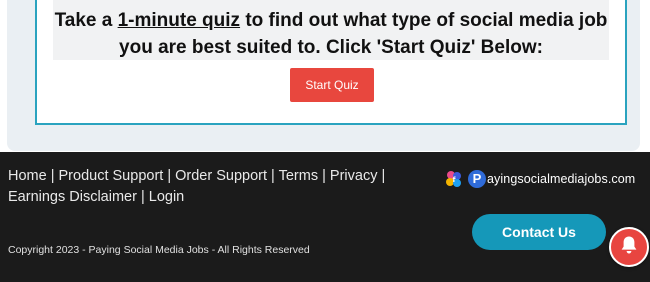  What do you see at coordinates (27, 176) in the screenshot?
I see `footer-link-home: Home` at bounding box center [27, 176].